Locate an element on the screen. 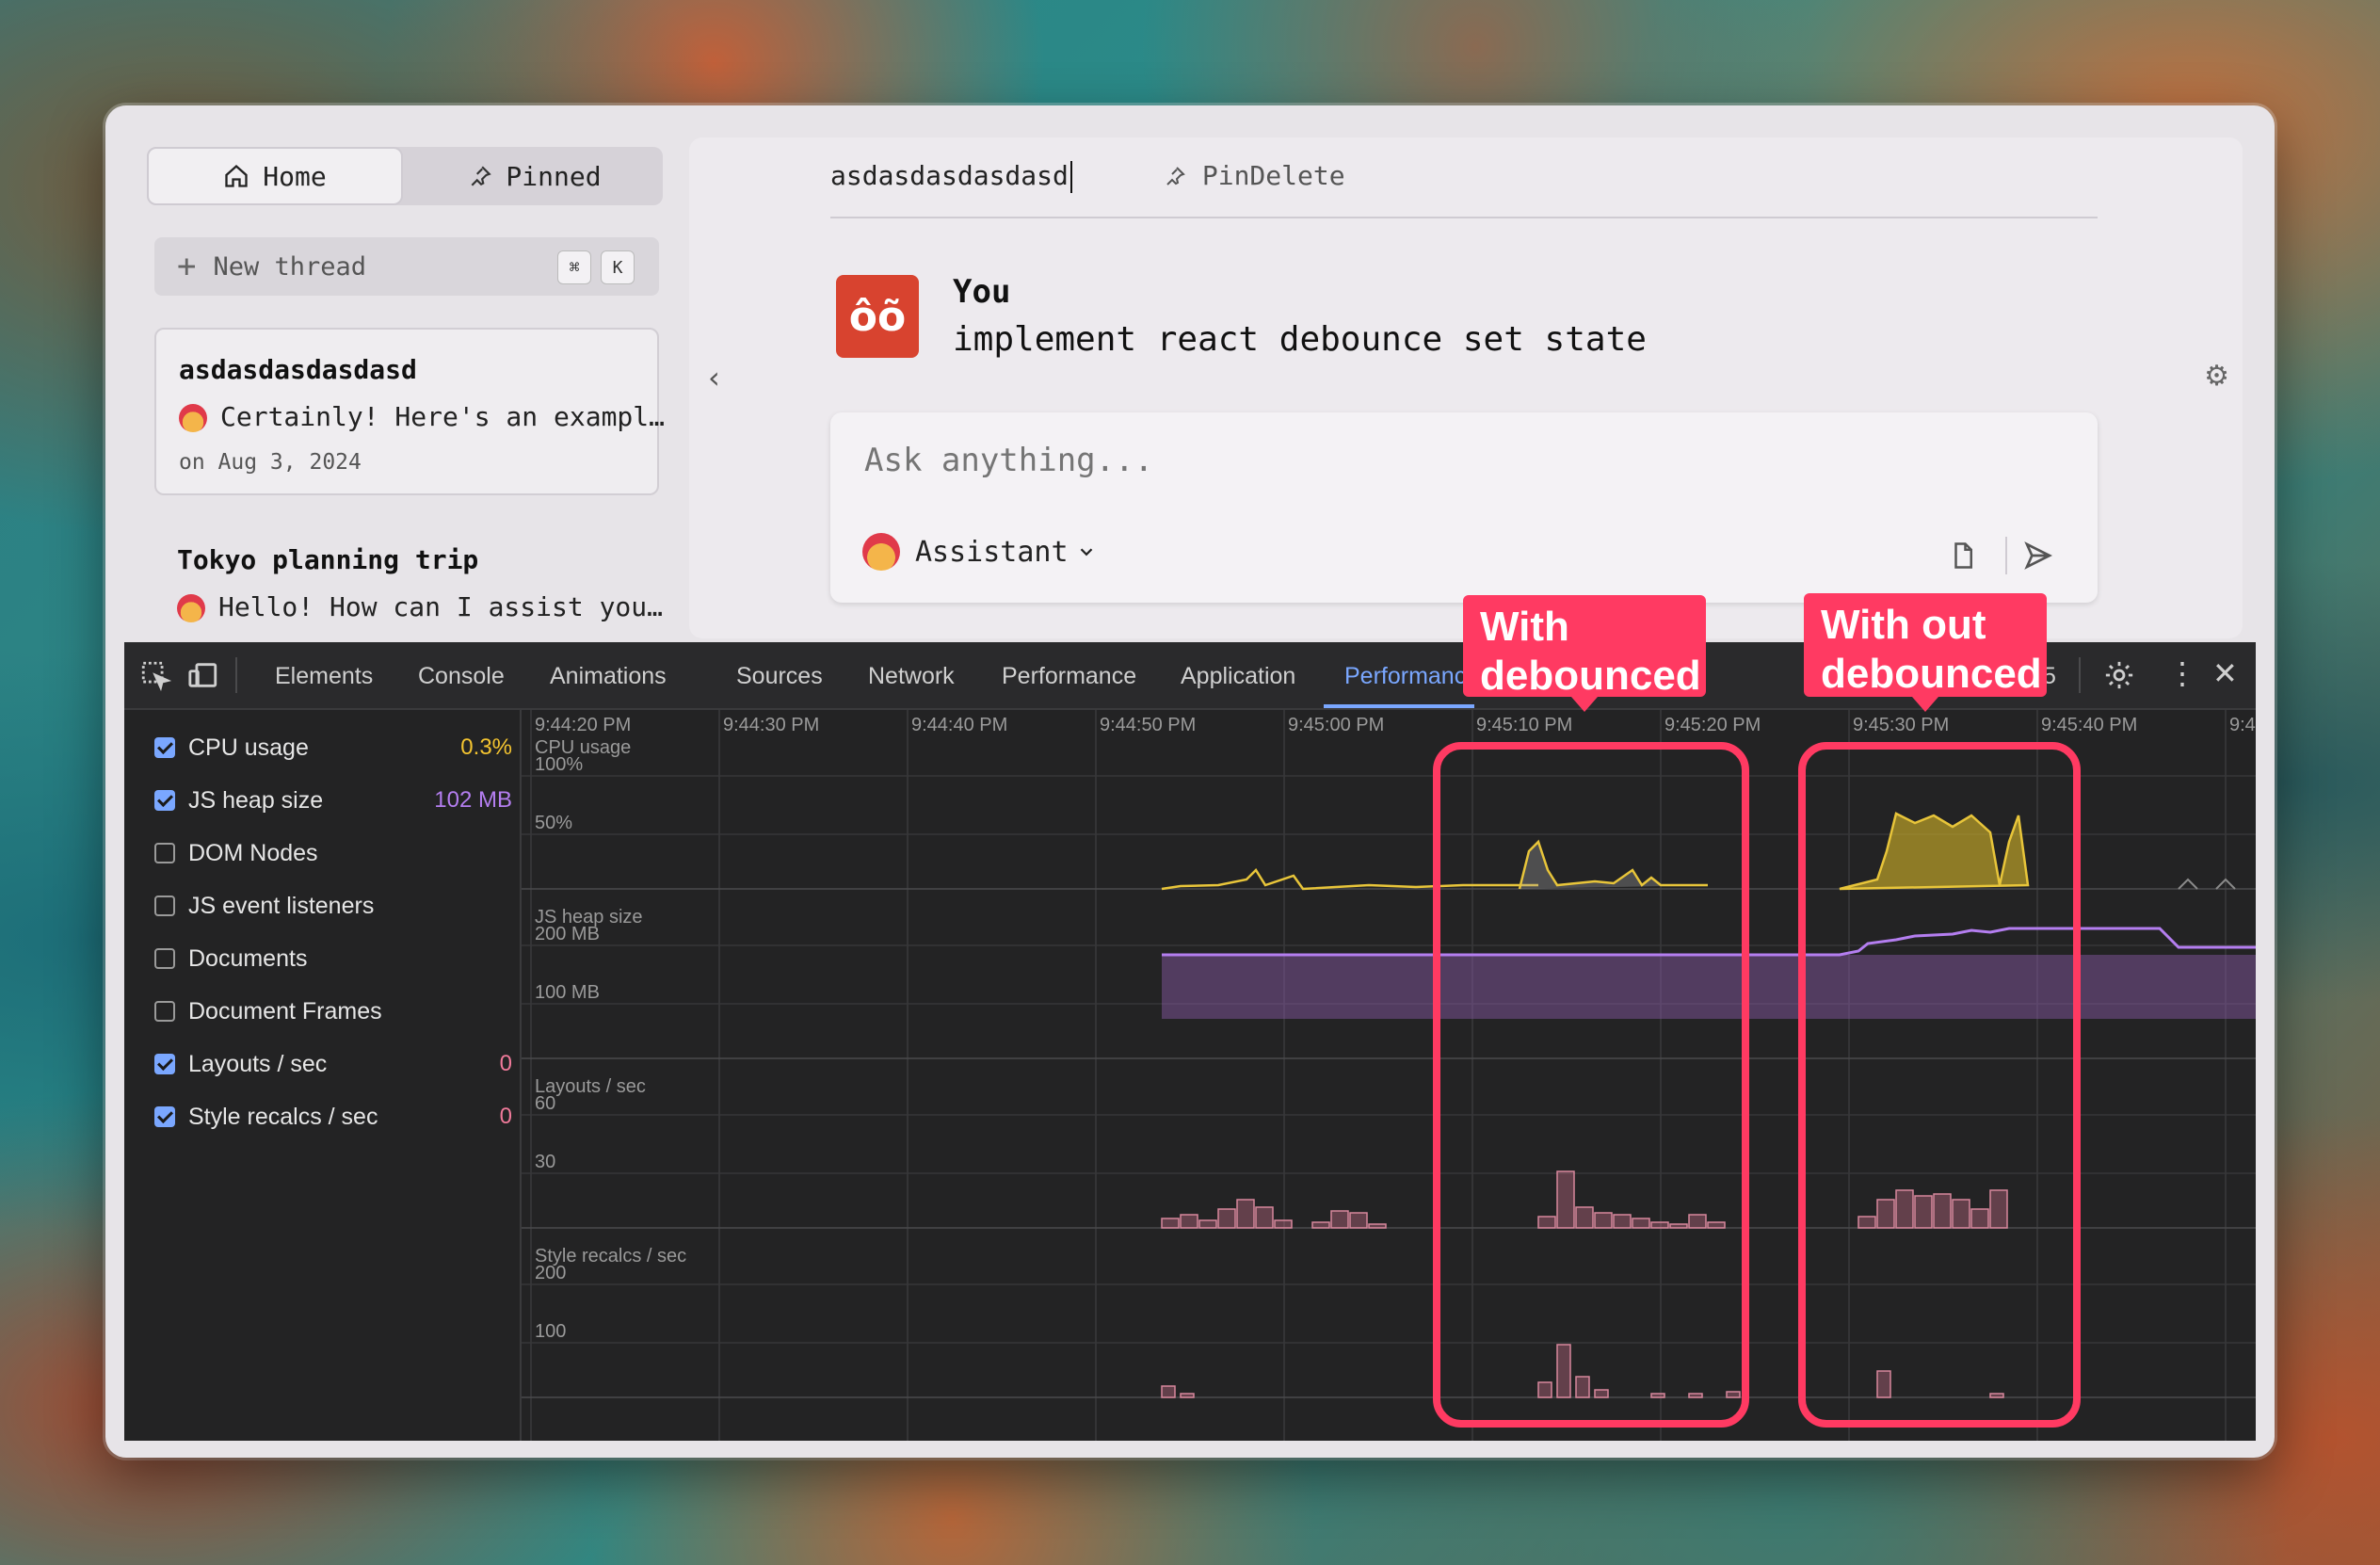  tick-label: 100 MB is located at coordinates (567, 992).